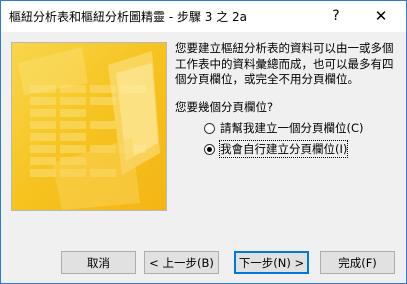 Image resolution: width=407 pixels, height=284 pixels. What do you see at coordinates (381, 16) in the screenshot?
I see `close-icon: ✕` at bounding box center [381, 16].